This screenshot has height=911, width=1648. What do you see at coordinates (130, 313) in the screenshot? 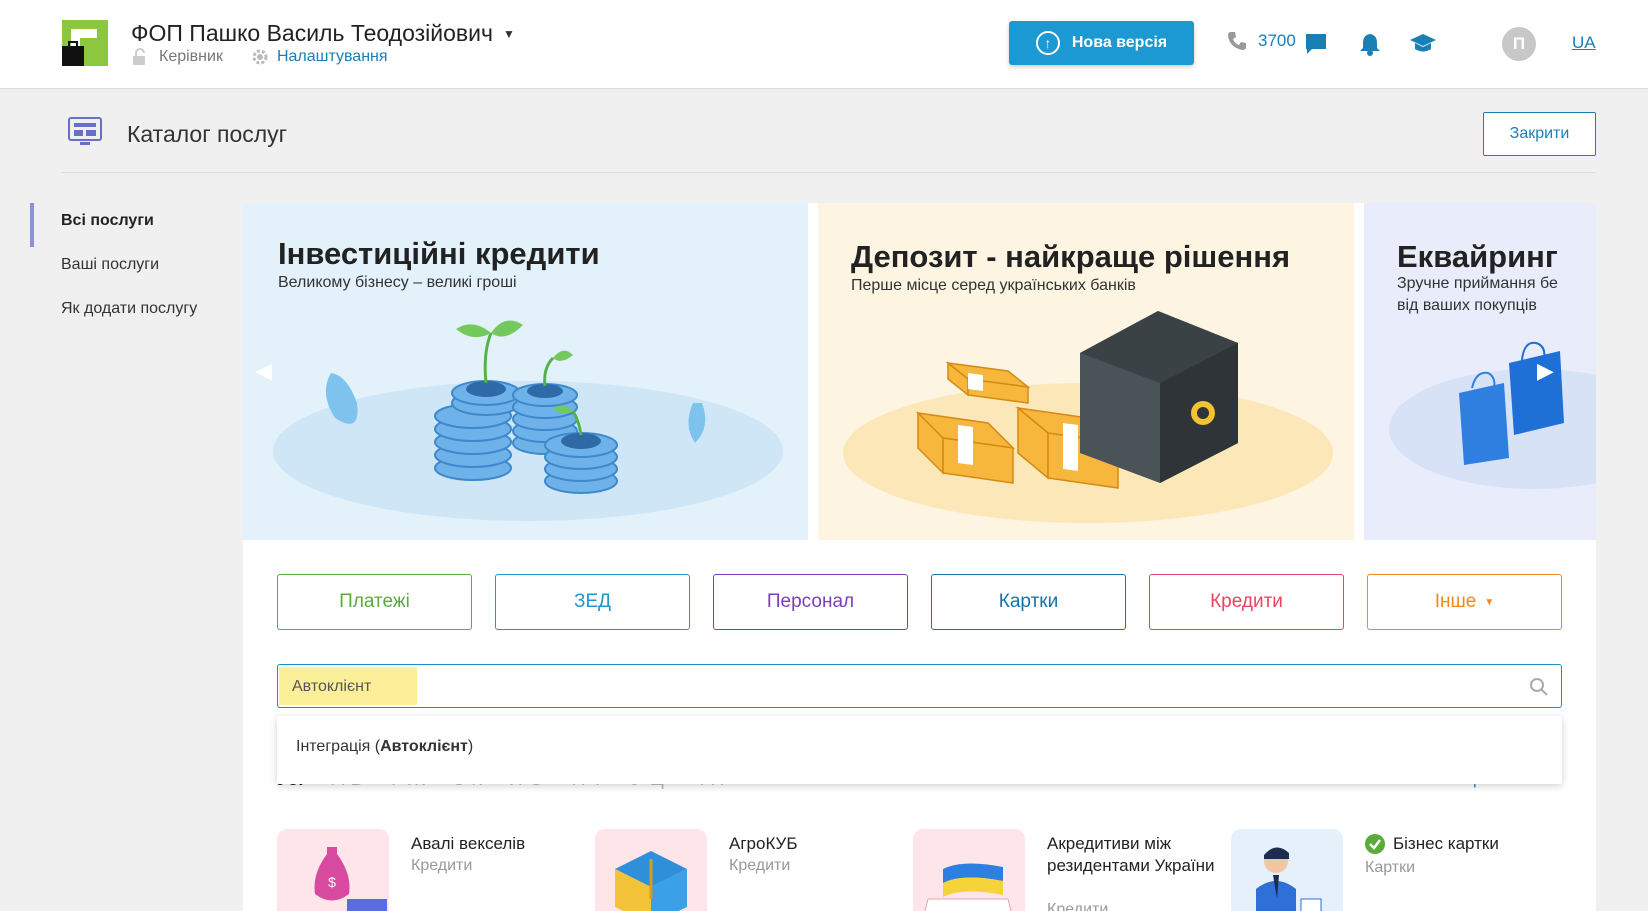
I see `sidebar-item-how-to-add: Як додати послугу` at bounding box center [130, 313].